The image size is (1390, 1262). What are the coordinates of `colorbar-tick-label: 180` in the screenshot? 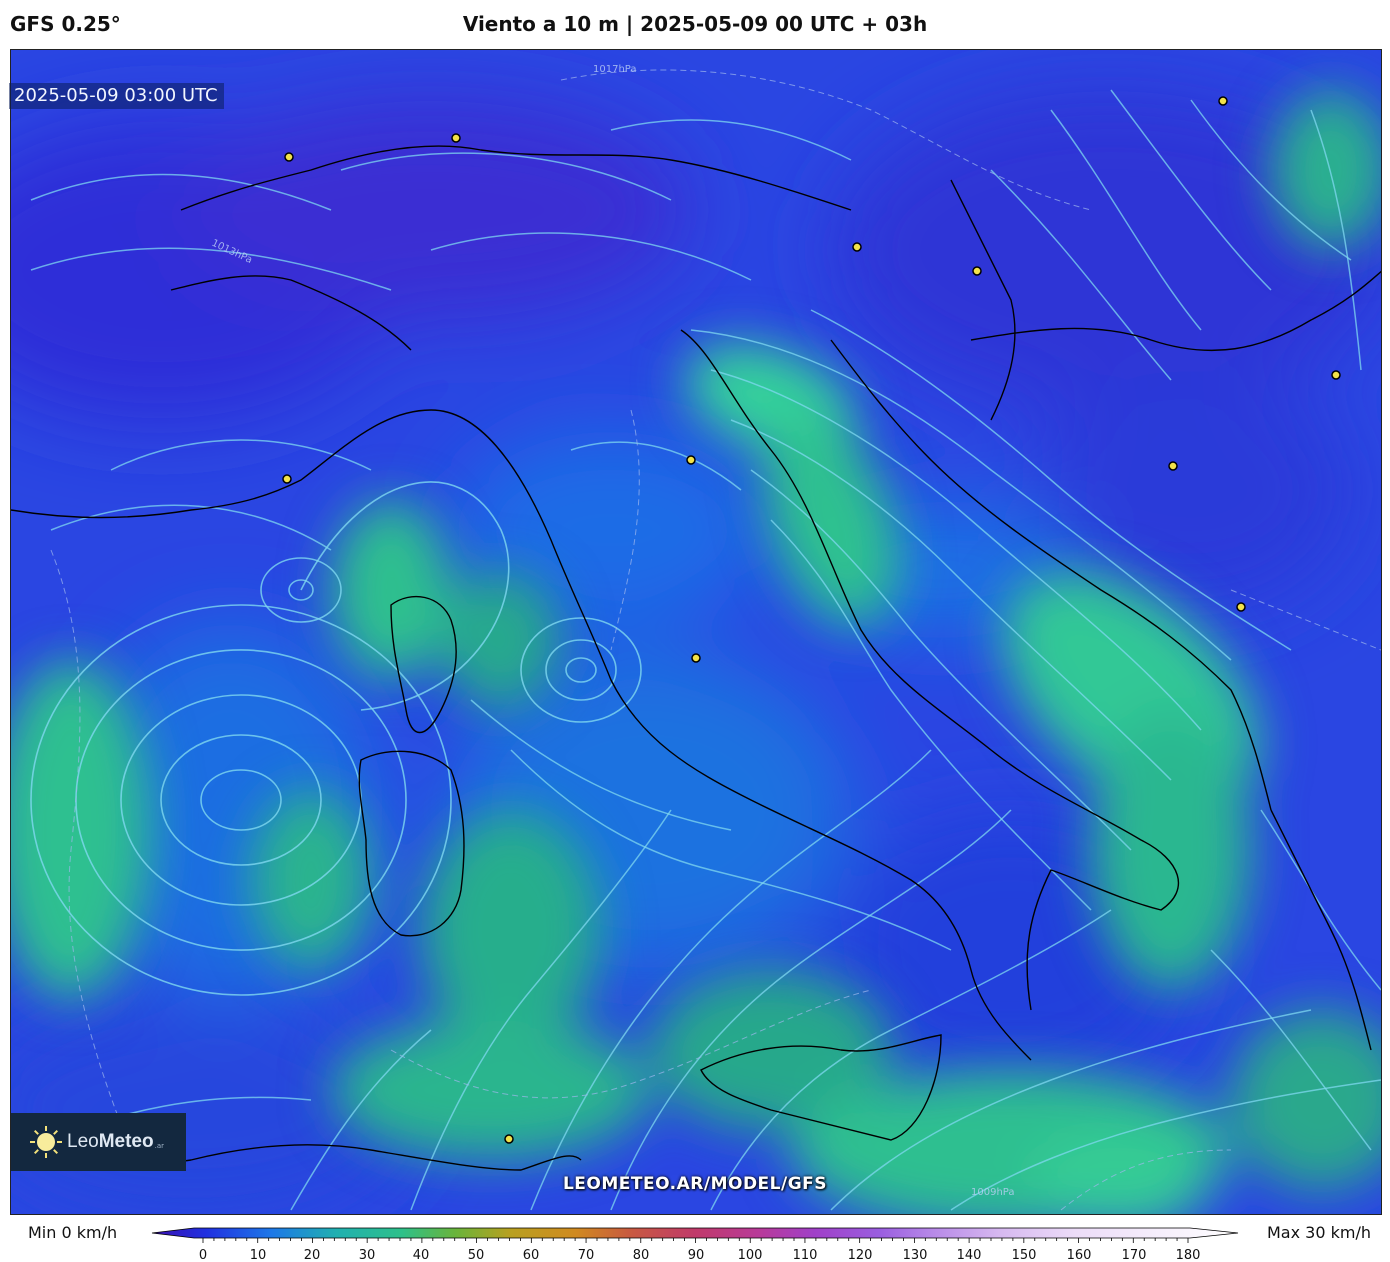 It's located at (1188, 1255).